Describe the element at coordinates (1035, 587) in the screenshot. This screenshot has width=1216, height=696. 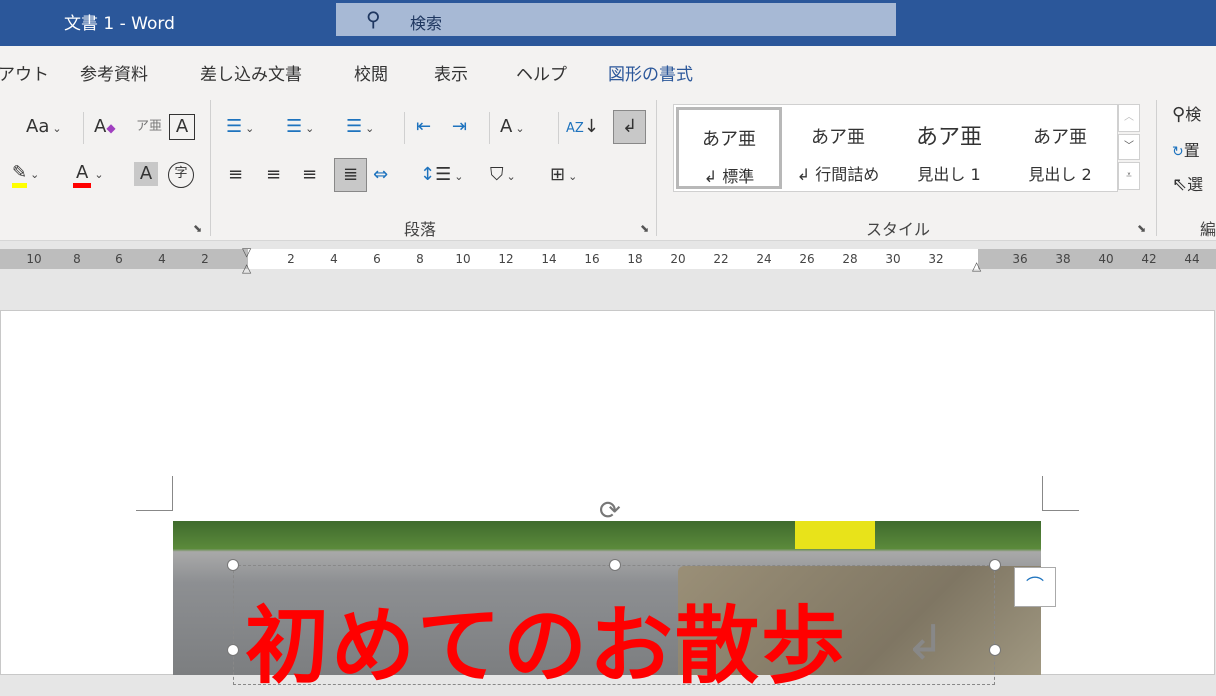
I see `layout-options-icon: ⌒` at that location.